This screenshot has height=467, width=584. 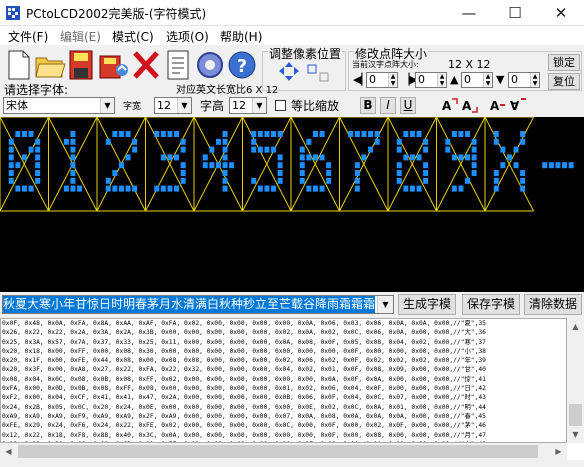 I want to click on save-disk-icon, so click(x=82, y=65).